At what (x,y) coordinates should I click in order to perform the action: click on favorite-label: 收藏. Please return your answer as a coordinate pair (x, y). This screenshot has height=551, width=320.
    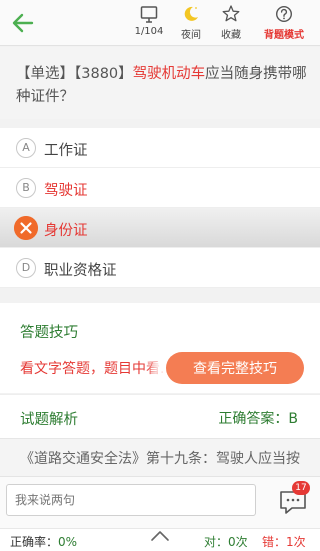
    Looking at the image, I should click on (231, 35).